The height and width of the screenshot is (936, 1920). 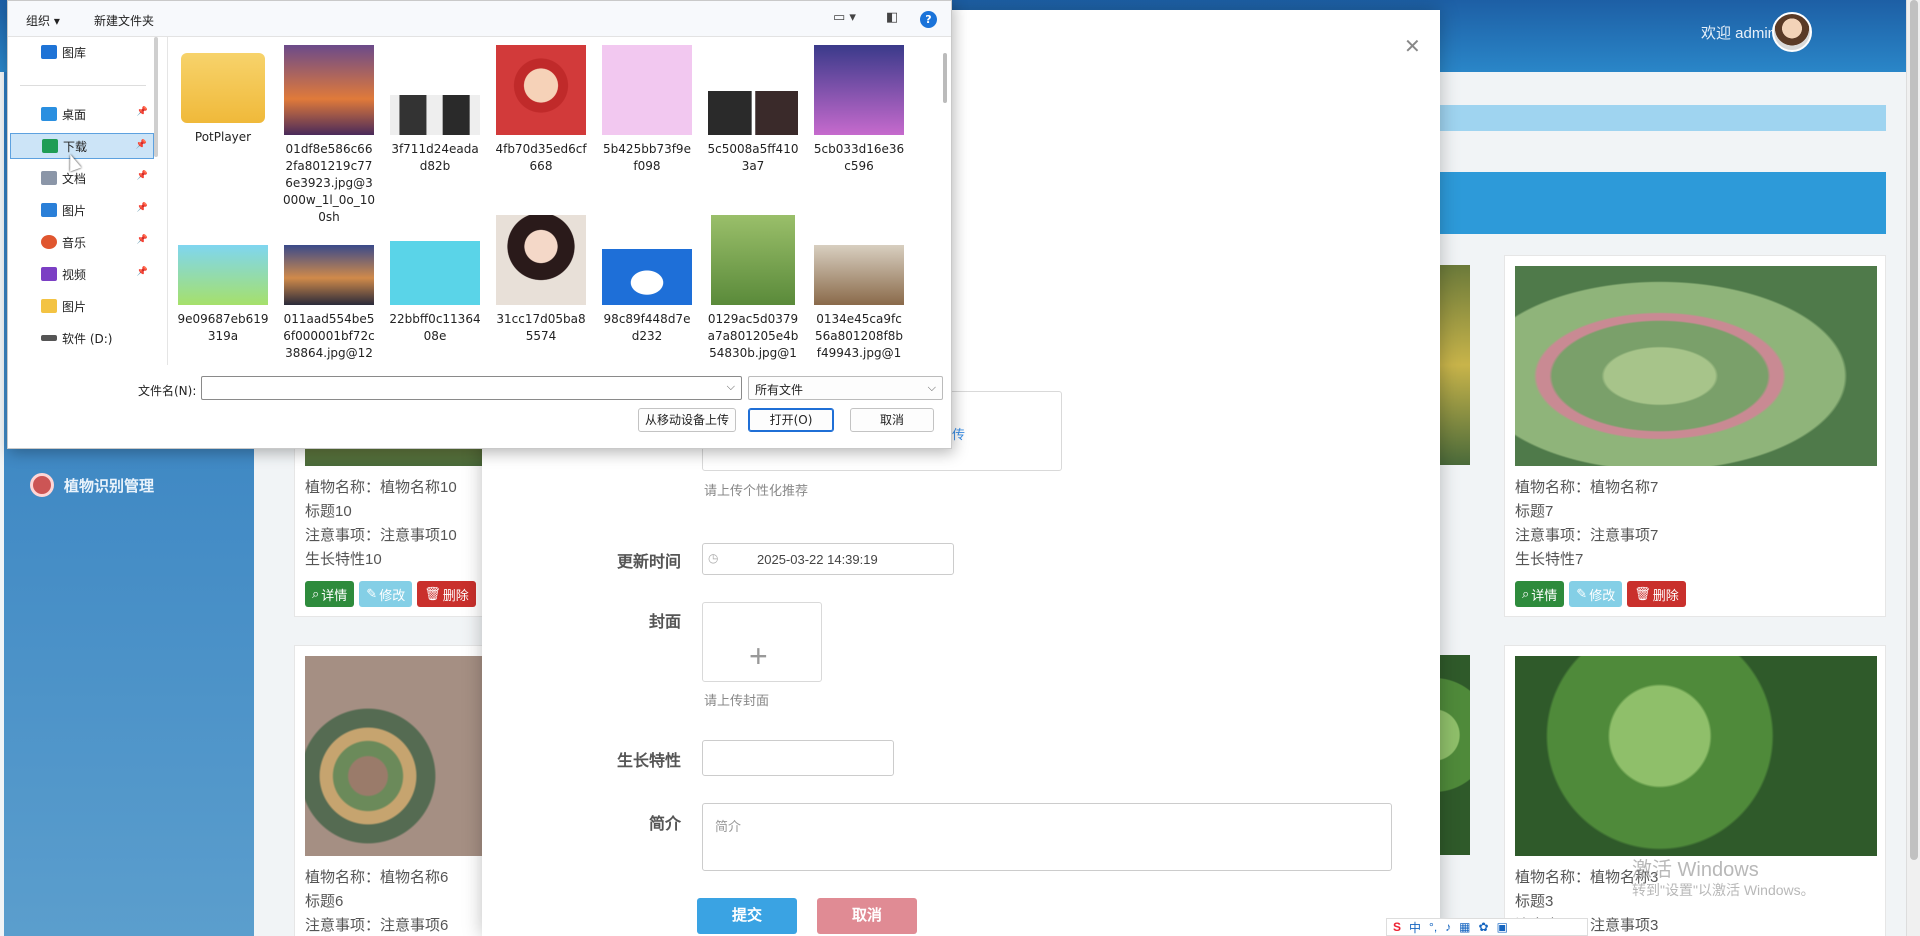 I want to click on file-item: PotPlayer, so click(x=223, y=95).